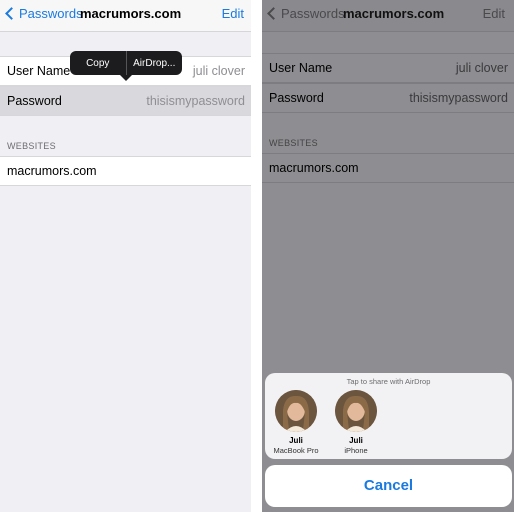  What do you see at coordinates (126, 78) in the screenshot?
I see `popover-arrow` at bounding box center [126, 78].